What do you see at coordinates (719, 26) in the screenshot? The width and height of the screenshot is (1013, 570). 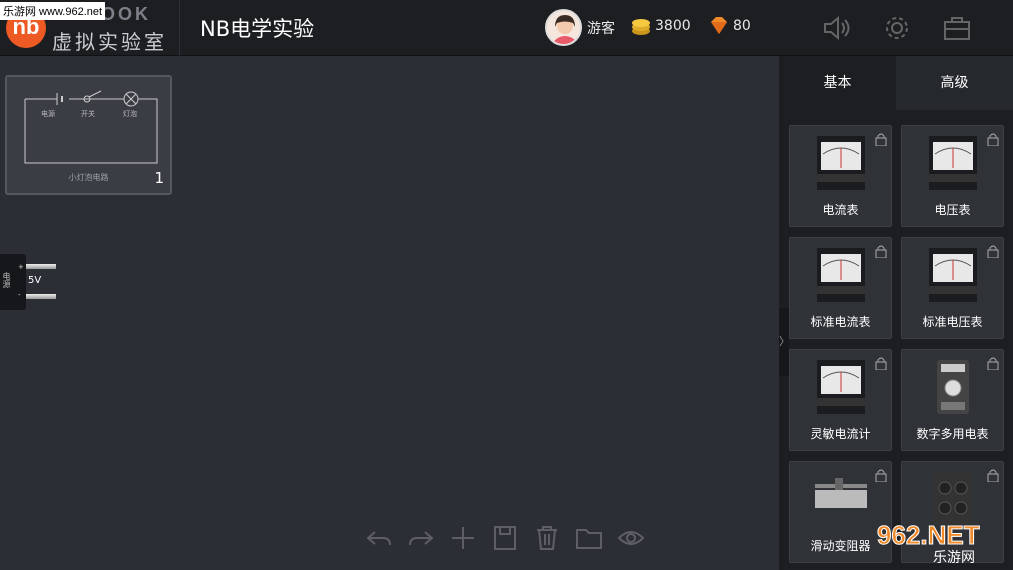 I see `gem-icon` at bounding box center [719, 26].